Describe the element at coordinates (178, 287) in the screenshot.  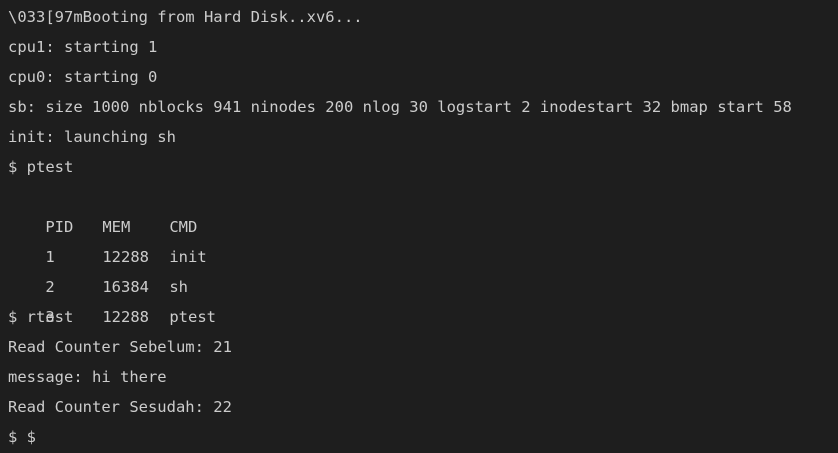
I see `row-cmd: sh` at that location.